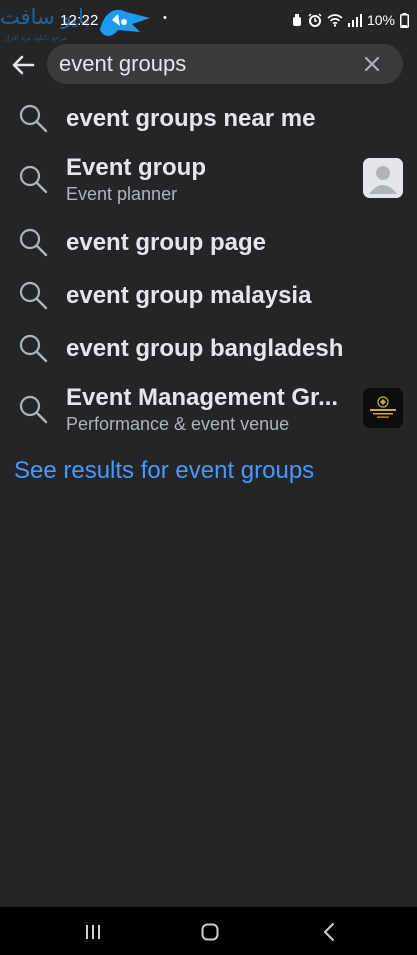  What do you see at coordinates (296, 20) in the screenshot?
I see `alarm-icon` at bounding box center [296, 20].